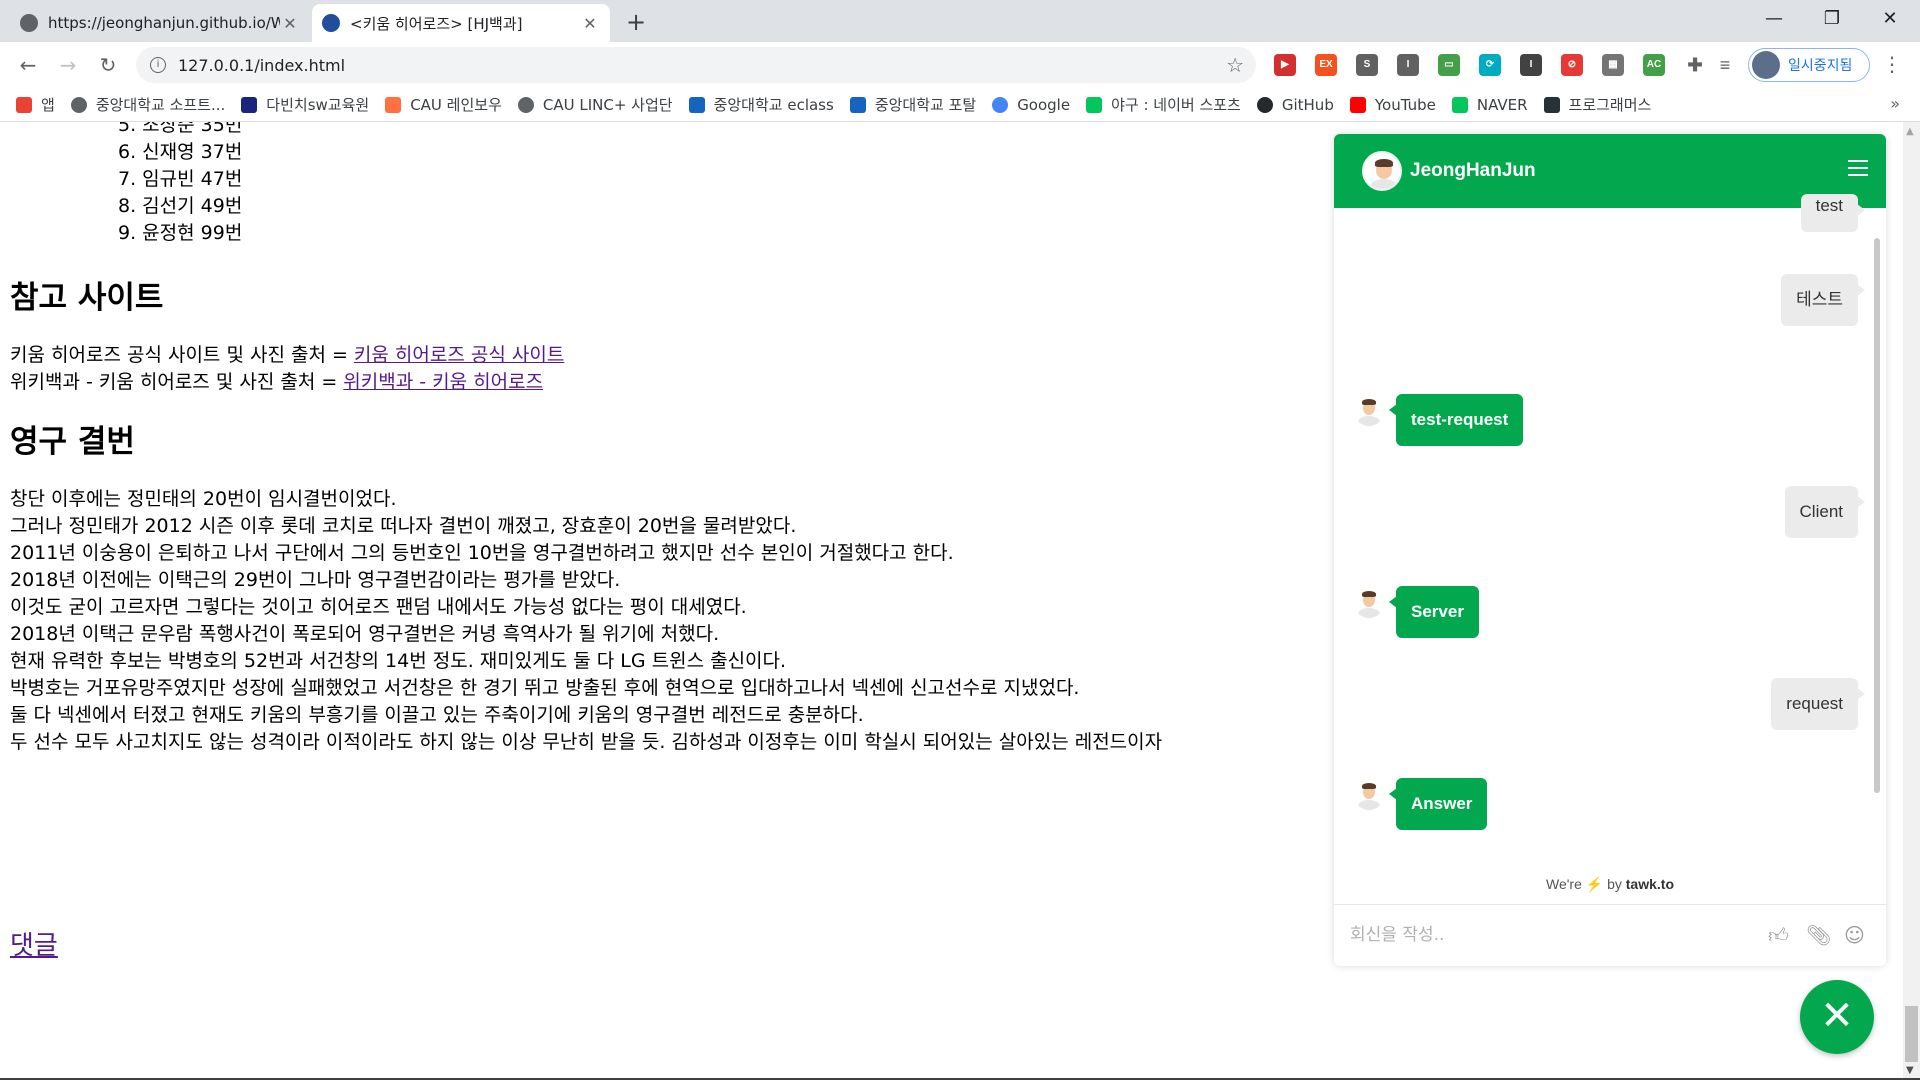 The image size is (1920, 1080). What do you see at coordinates (436, 23) in the screenshot?
I see `tab-title: <키움 히어로즈> [HJ백과]` at bounding box center [436, 23].